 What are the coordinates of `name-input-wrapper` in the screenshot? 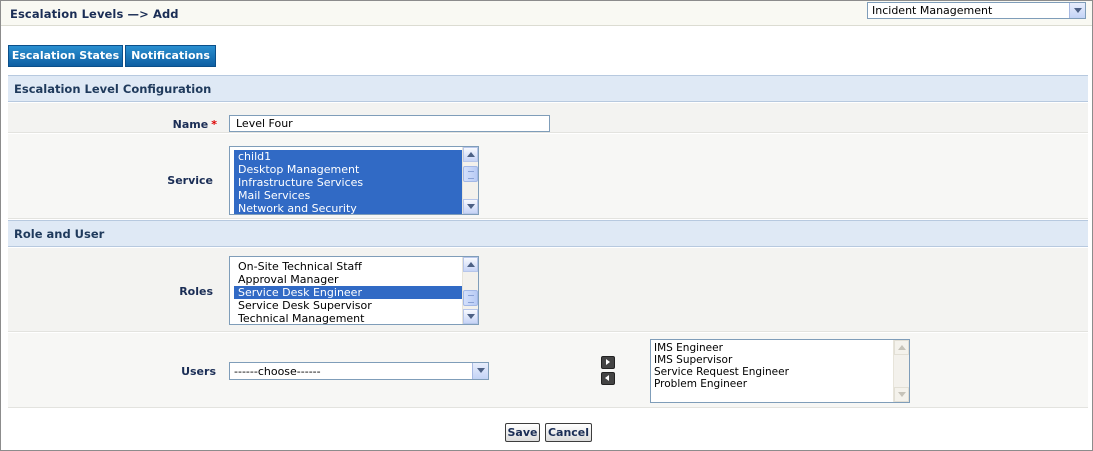 It's located at (389, 123).